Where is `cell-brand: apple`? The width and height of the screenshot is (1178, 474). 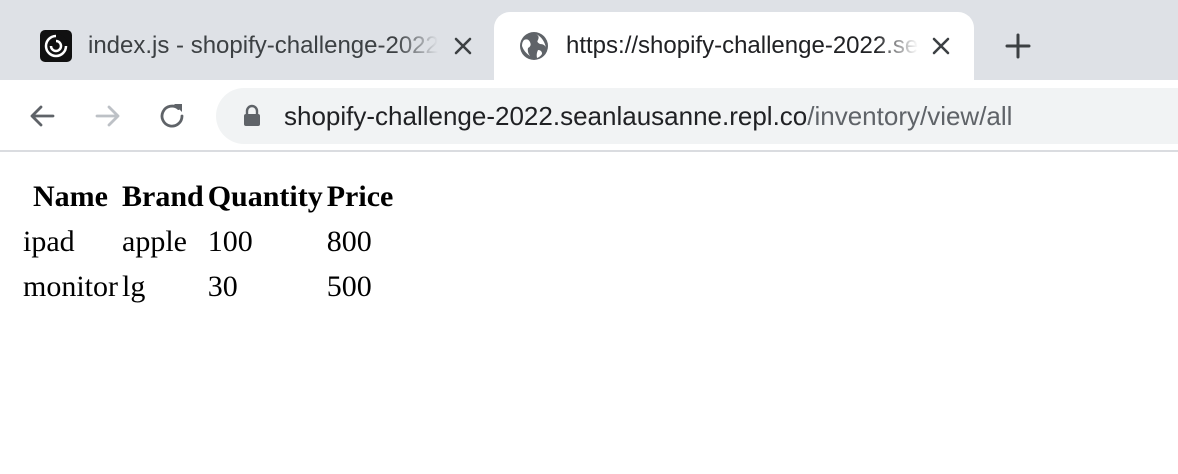
cell-brand: apple is located at coordinates (154, 241).